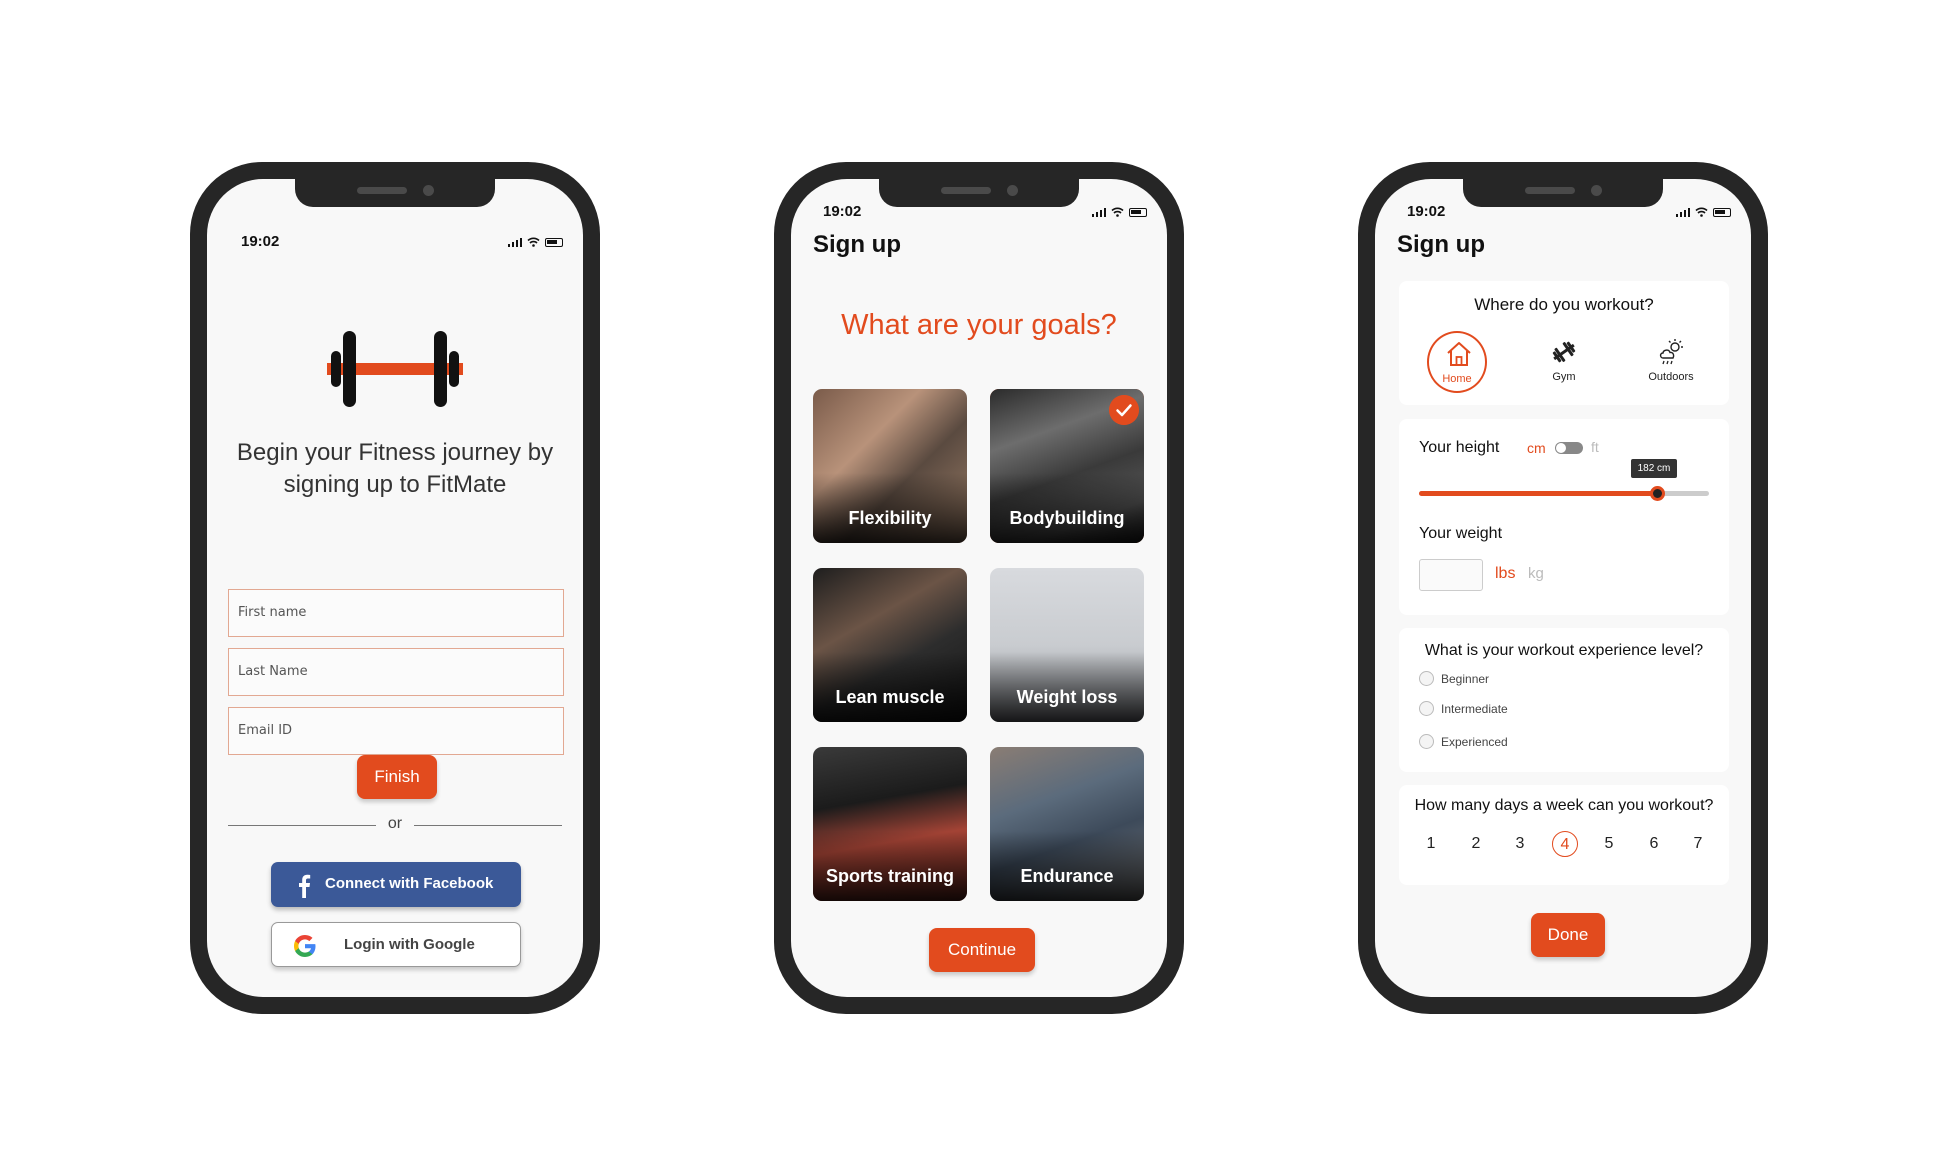  What do you see at coordinates (1564, 304) in the screenshot?
I see `where-question: Where do you workout?` at bounding box center [1564, 304].